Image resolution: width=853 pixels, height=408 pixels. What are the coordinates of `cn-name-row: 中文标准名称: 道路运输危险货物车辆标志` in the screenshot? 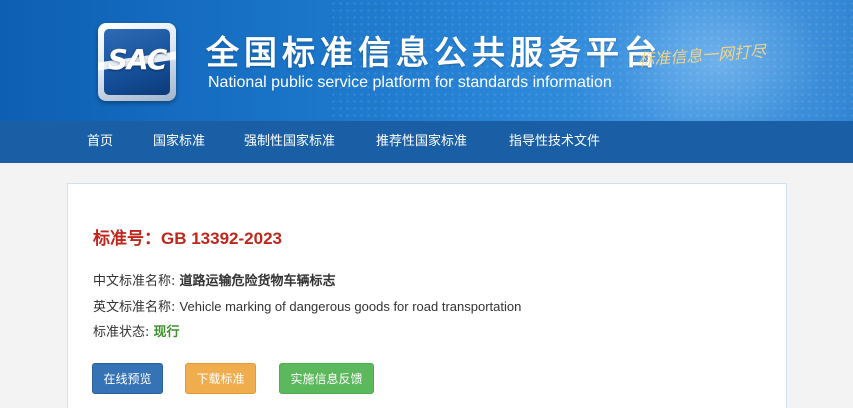 It's located at (214, 279).